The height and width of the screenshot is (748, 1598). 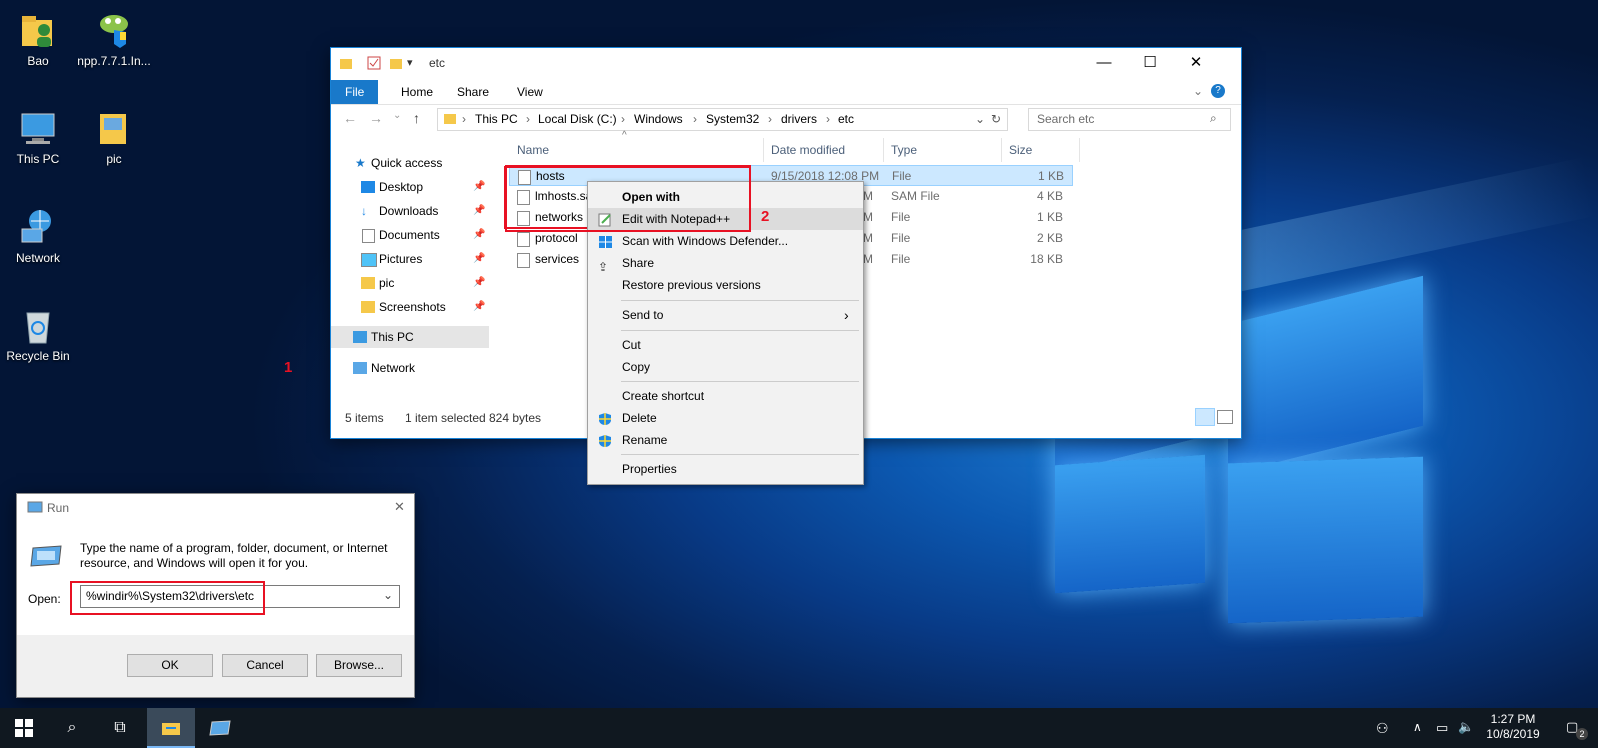 What do you see at coordinates (636, 150) in the screenshot?
I see `column-name: Name` at bounding box center [636, 150].